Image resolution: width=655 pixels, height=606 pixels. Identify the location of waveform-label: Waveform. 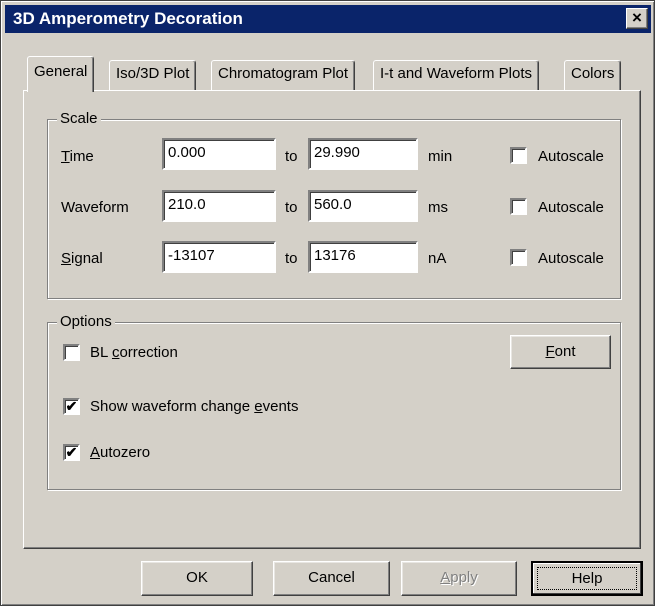
(95, 207).